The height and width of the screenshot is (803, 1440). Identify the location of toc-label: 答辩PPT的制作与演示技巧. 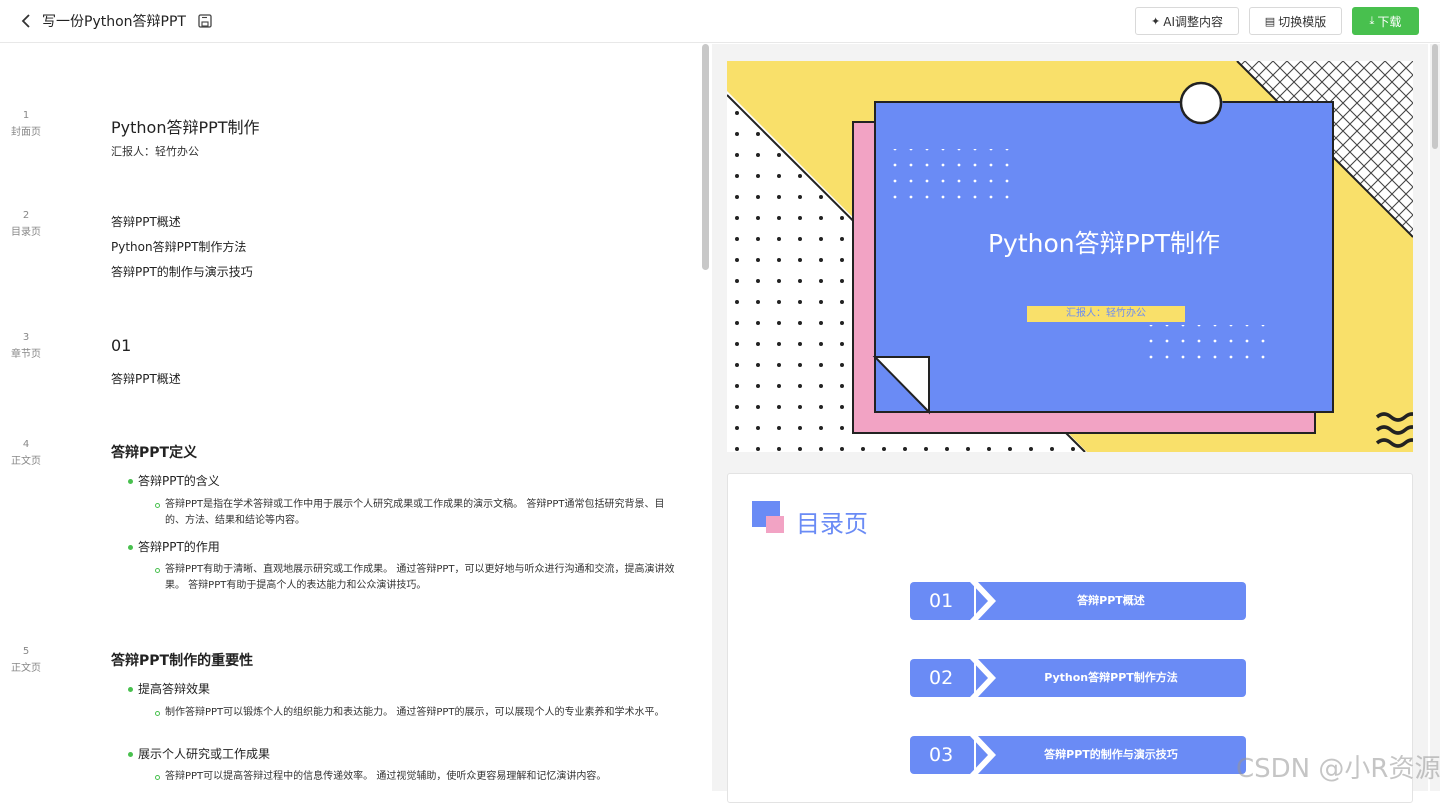
(1111, 755).